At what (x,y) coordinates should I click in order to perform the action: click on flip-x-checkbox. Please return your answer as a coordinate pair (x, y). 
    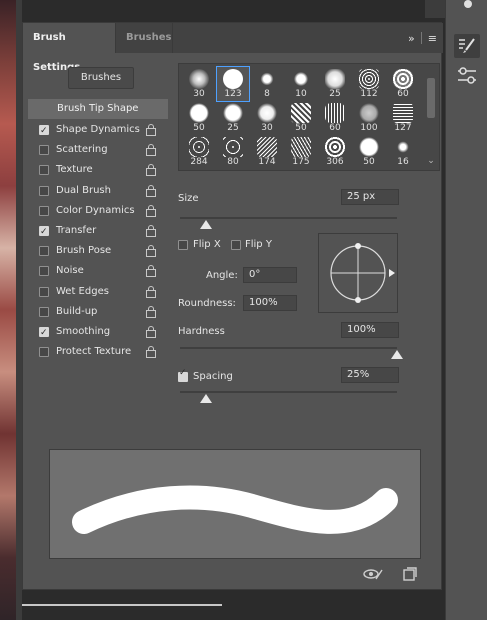
    Looking at the image, I should click on (183, 245).